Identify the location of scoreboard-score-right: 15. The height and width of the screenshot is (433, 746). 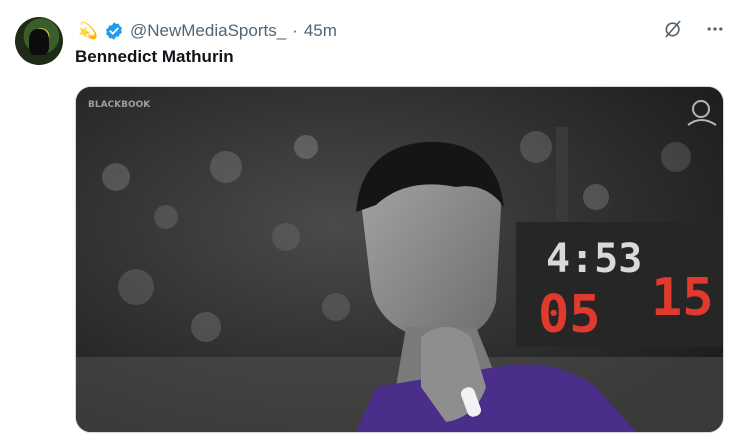
(682, 298).